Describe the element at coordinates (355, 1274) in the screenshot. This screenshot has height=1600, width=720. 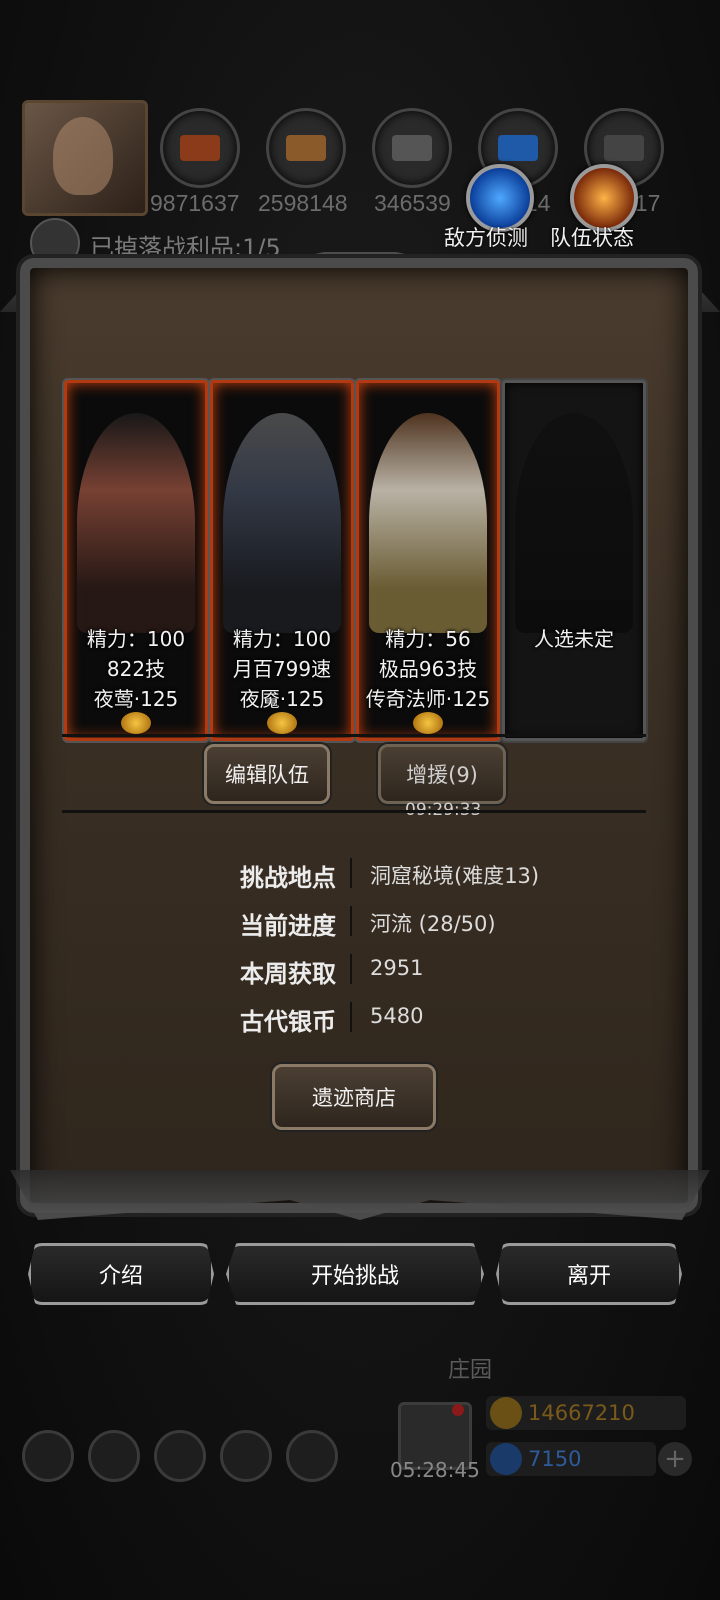
I see `start-challenge-button: 开始挑战` at that location.